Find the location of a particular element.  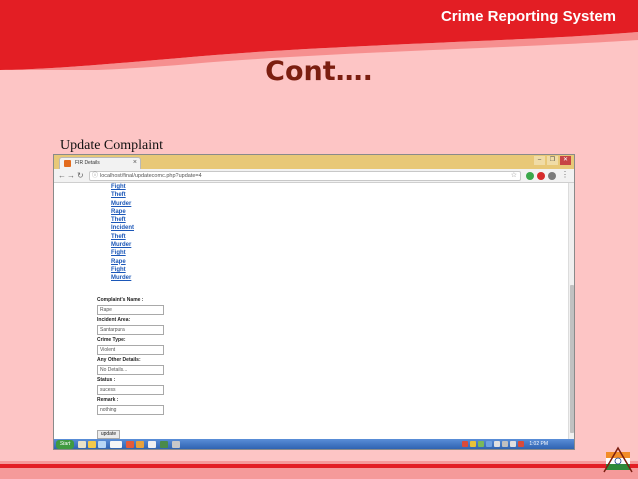

browser-tab: FIR Details × is located at coordinates (100, 163).